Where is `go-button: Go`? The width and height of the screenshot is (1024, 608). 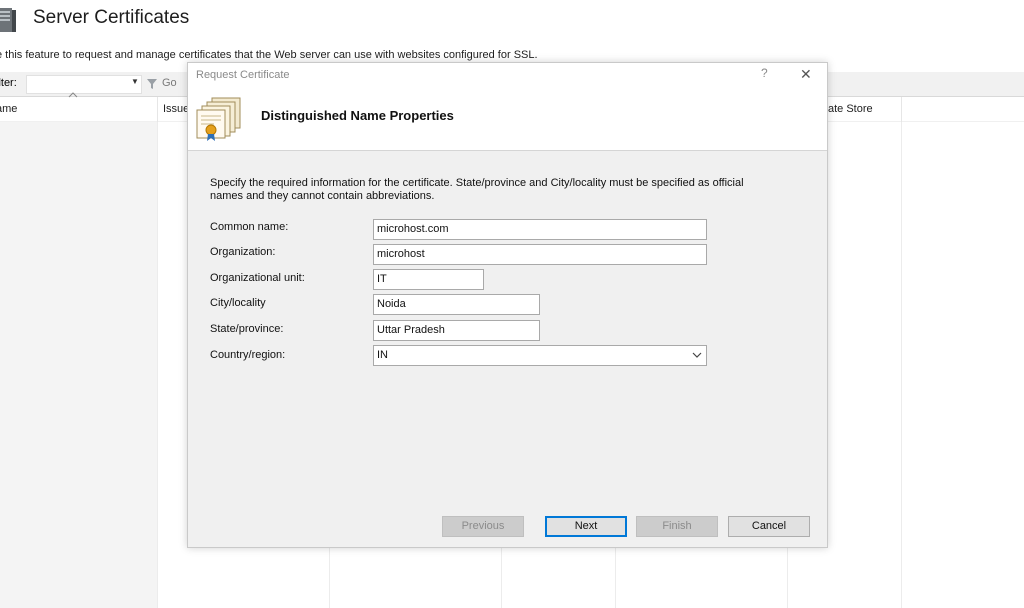 go-button: Go is located at coordinates (169, 83).